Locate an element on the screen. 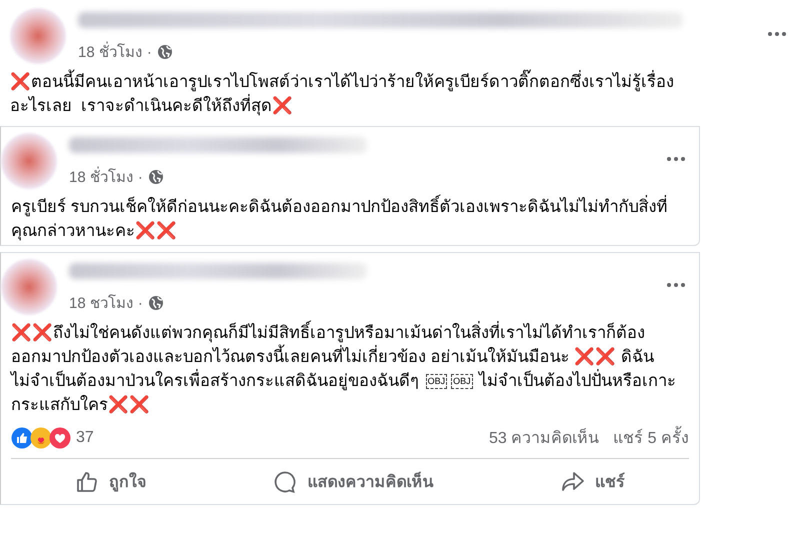 This screenshot has height=546, width=800. share-arrow-icon is located at coordinates (573, 482).